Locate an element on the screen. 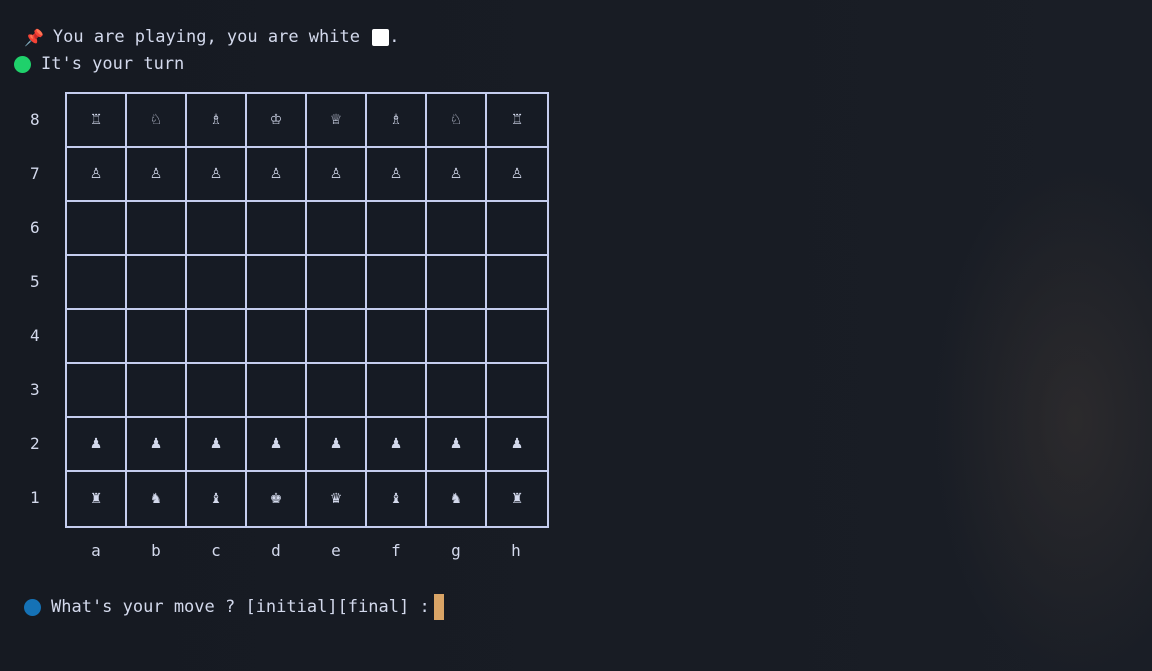 The height and width of the screenshot is (671, 1152). square-e2: ♟ is located at coordinates (337, 445).